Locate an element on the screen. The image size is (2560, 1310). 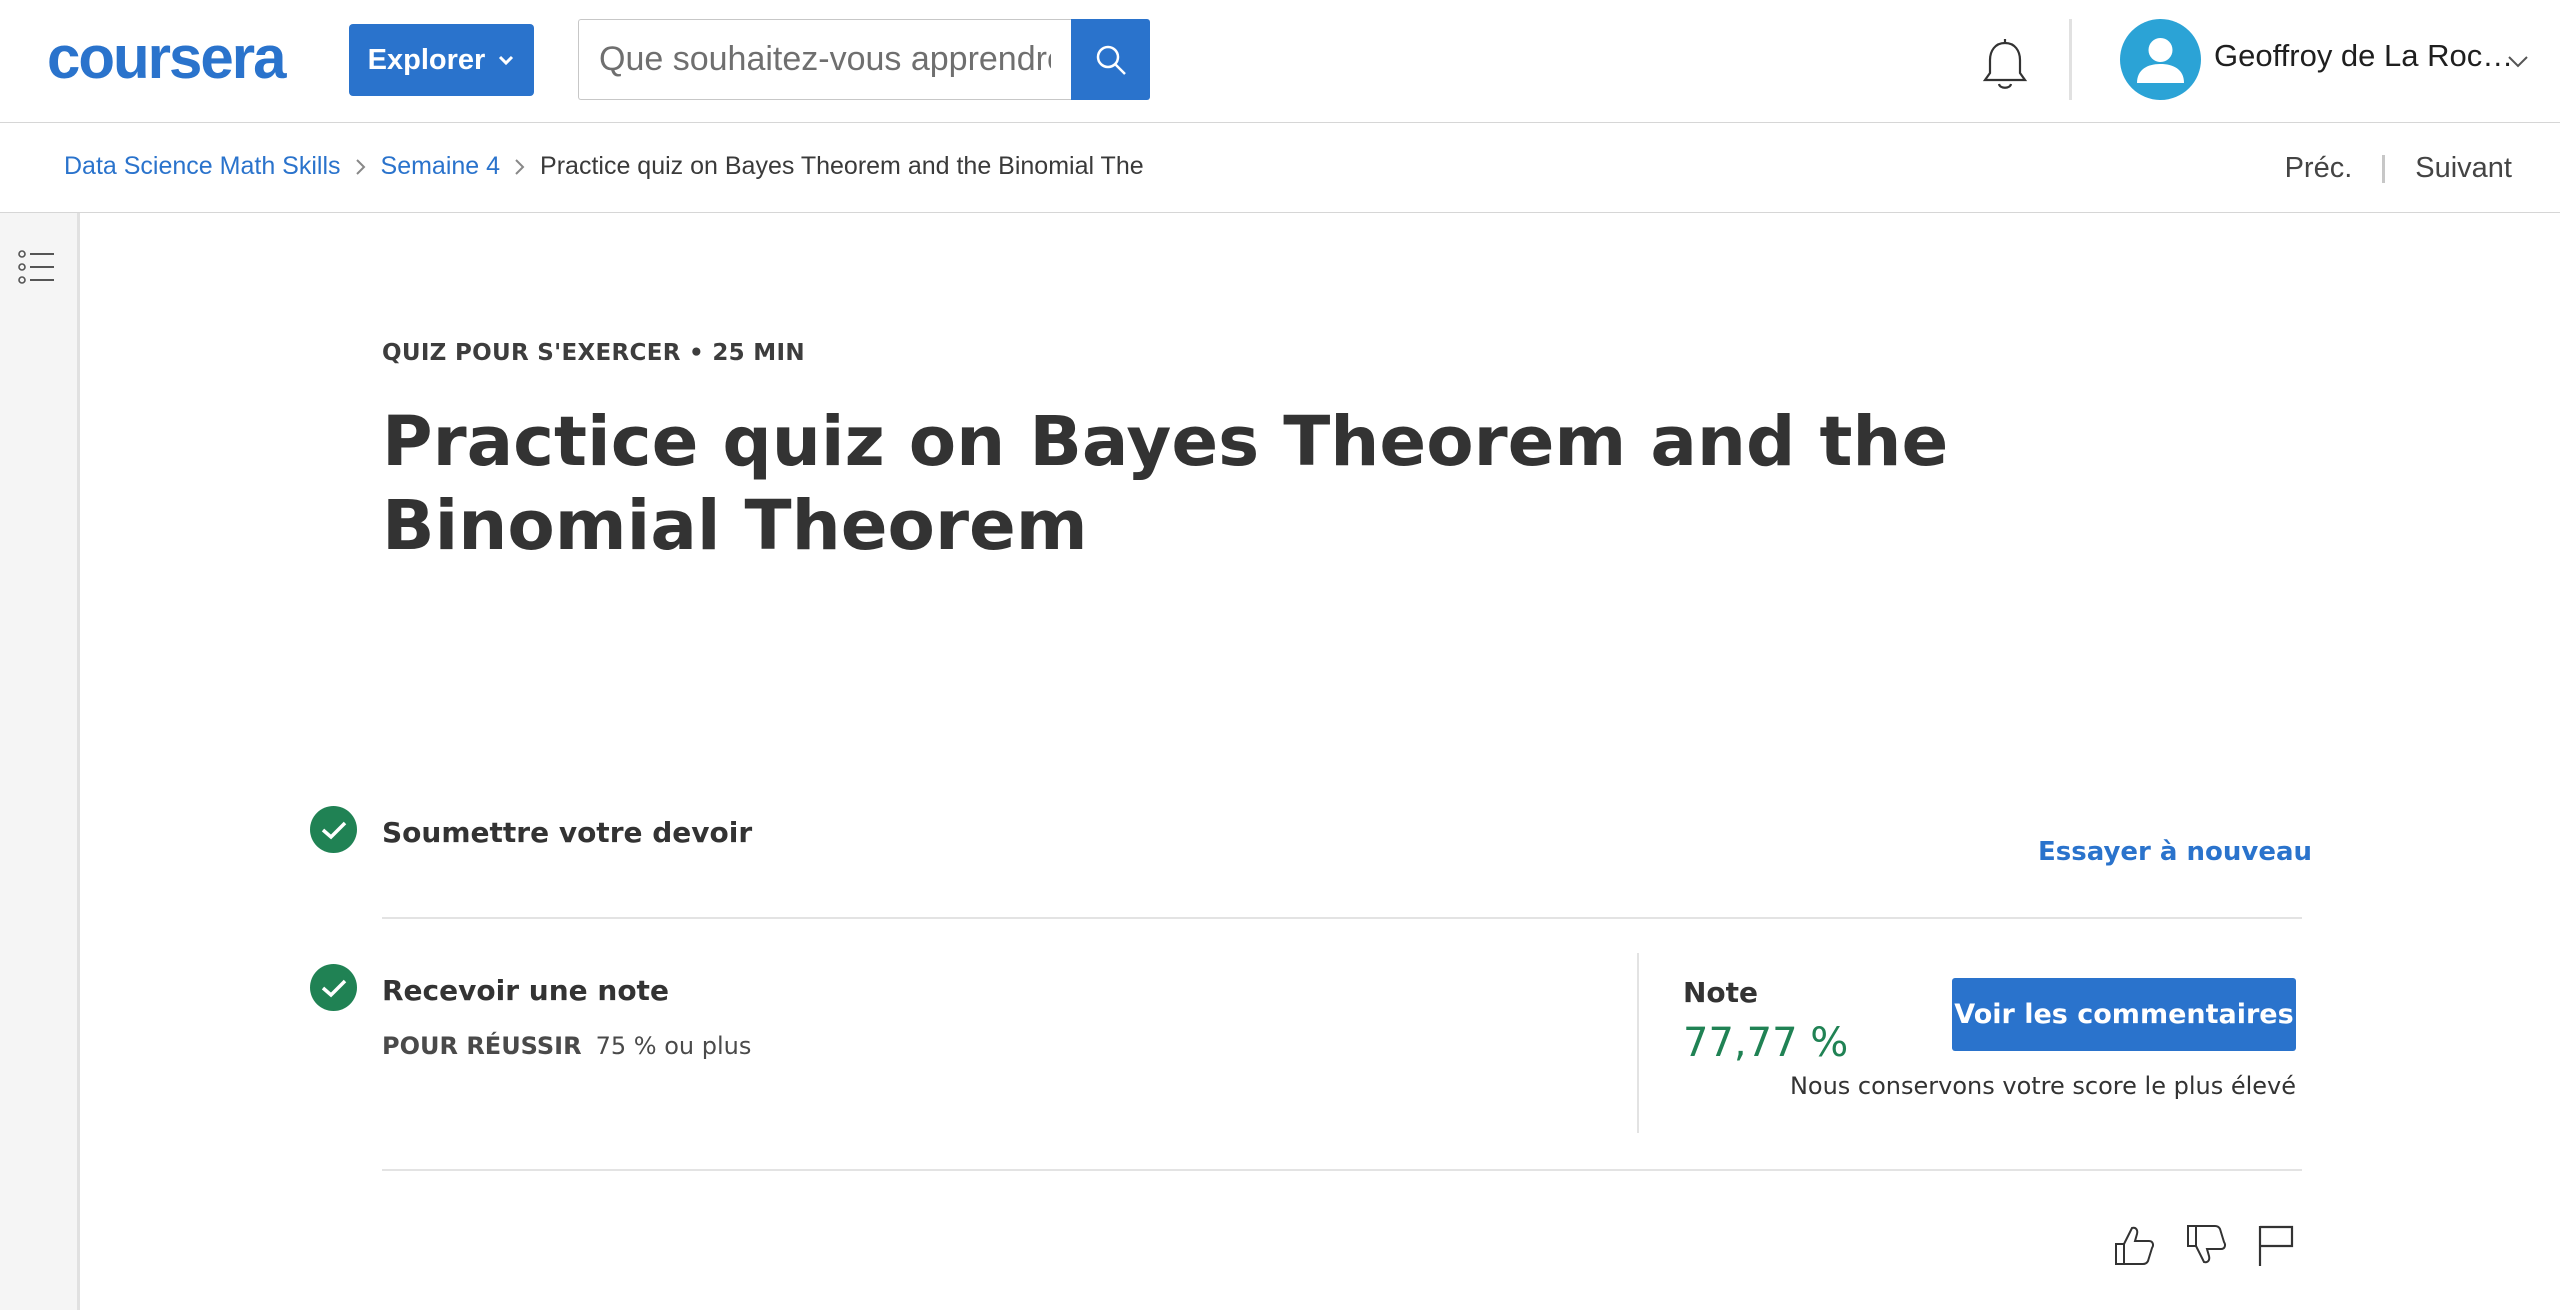
breadcrumb-course-link: Data Science Math Skills is located at coordinates (202, 166).